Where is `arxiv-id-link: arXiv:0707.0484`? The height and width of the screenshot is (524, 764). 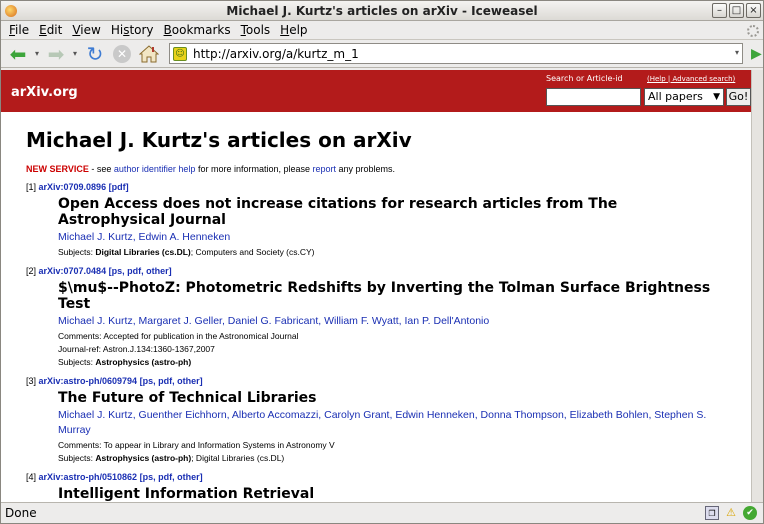
arxiv-id-link: arXiv:0707.0484 is located at coordinates (73, 271).